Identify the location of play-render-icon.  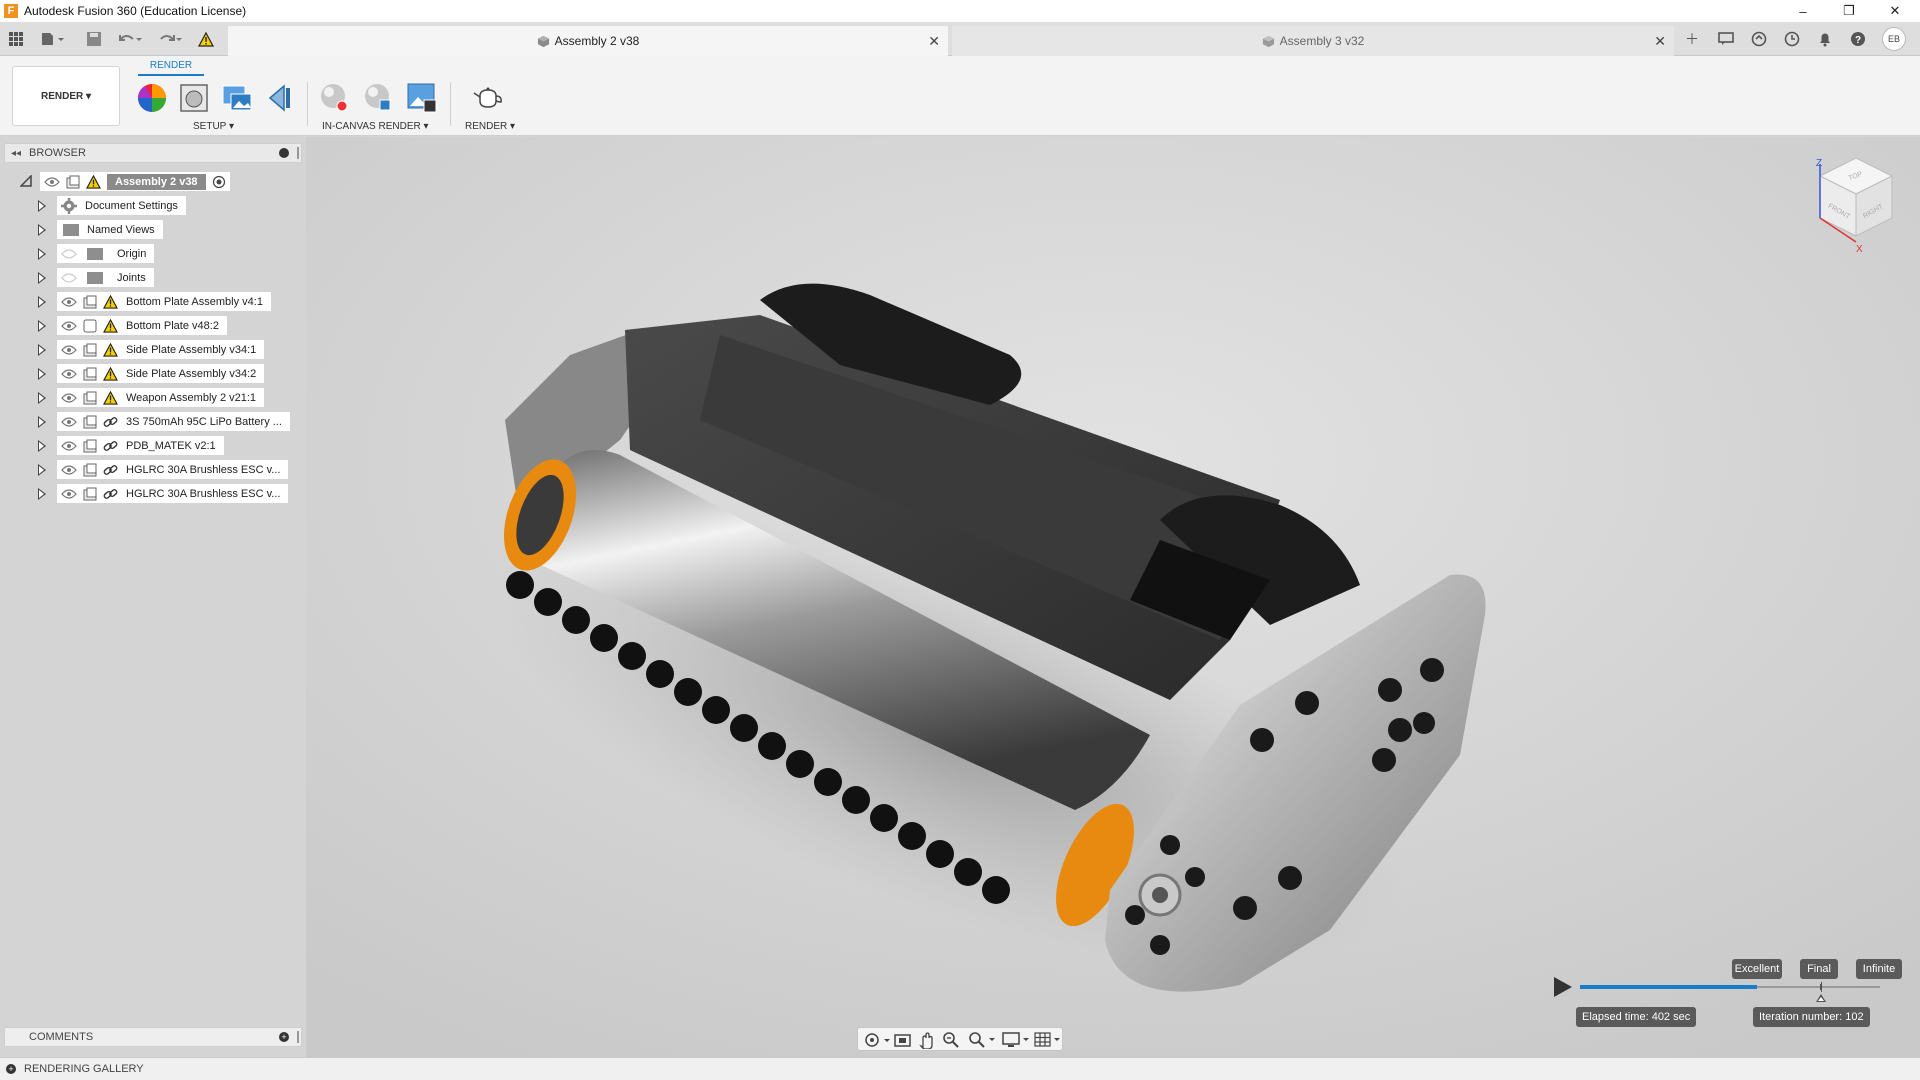
(1563, 987).